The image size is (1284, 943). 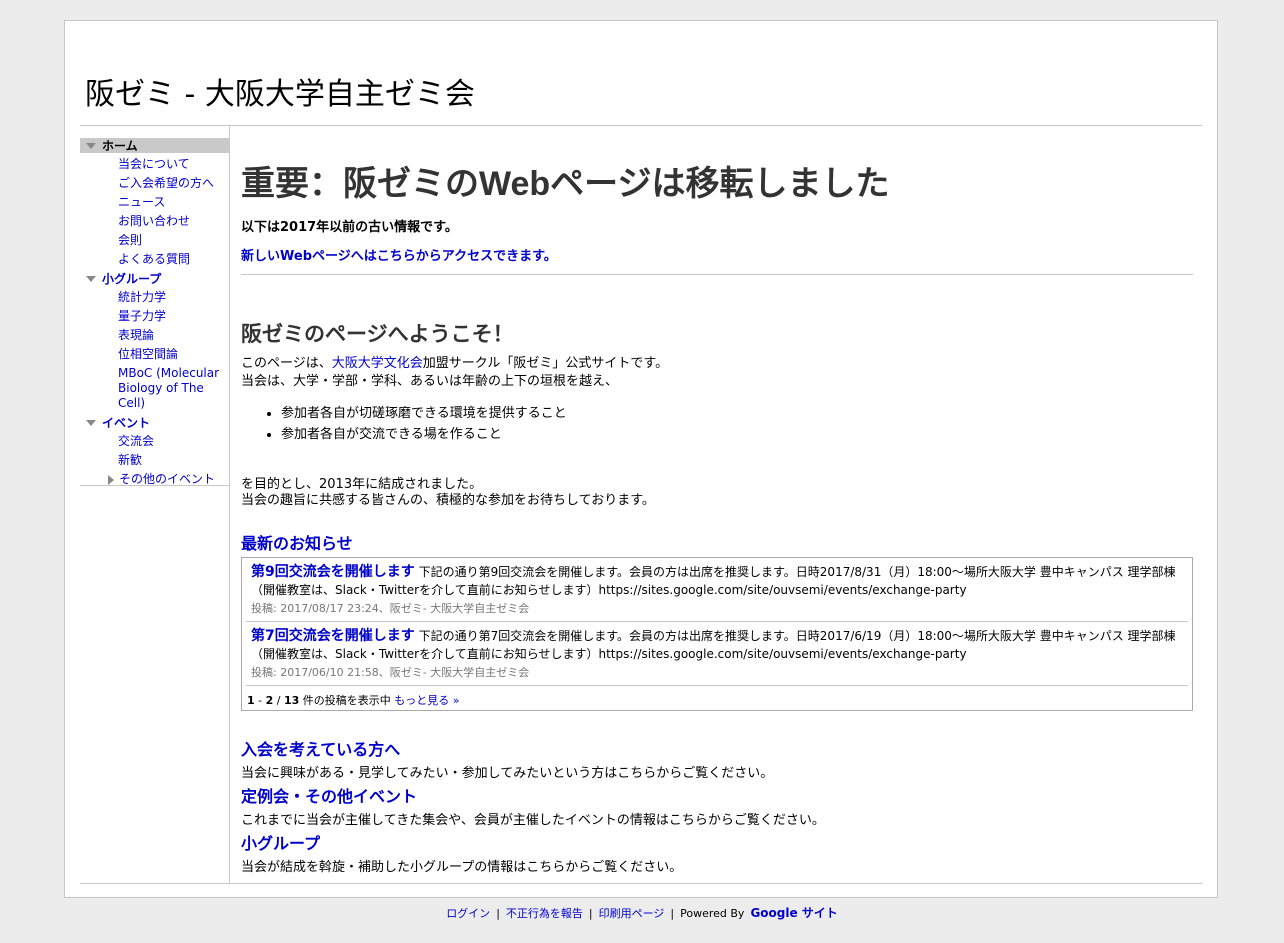 I want to click on list-item: 参加者各自が交流できる場を作ること, so click(x=424, y=434).